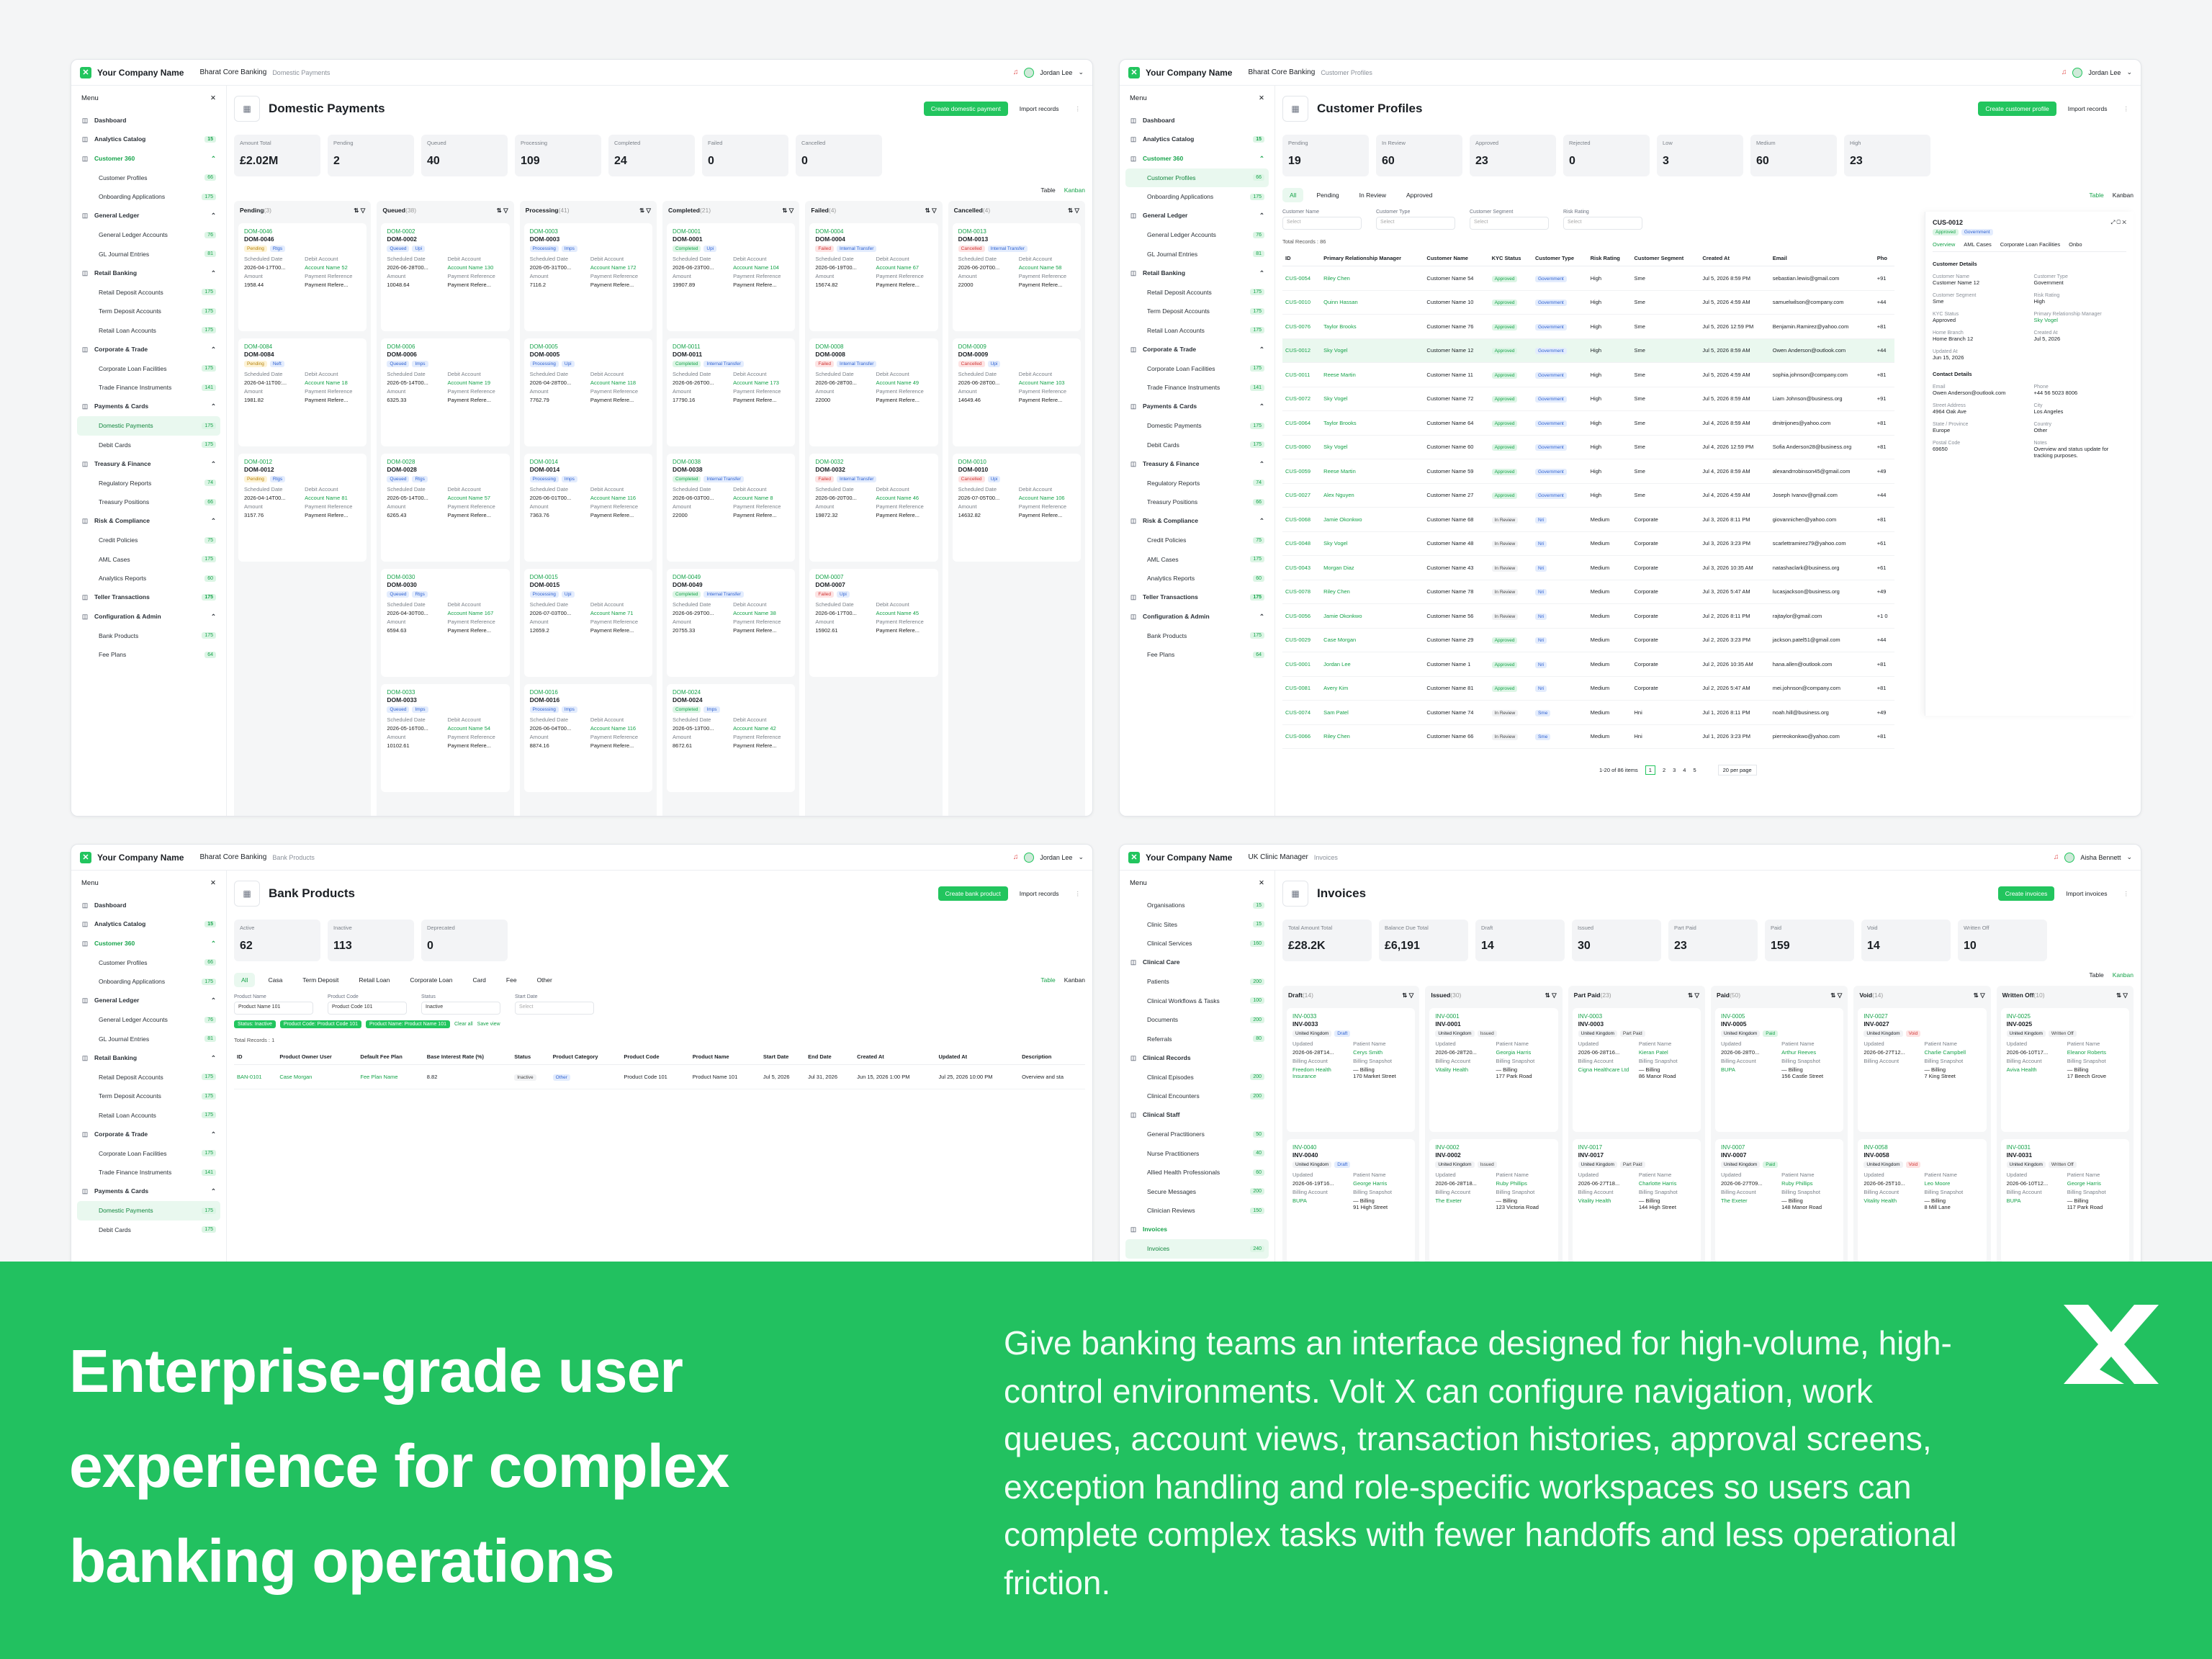 This screenshot has width=2212, height=1659. I want to click on table-cell: CUS-0012, so click(1301, 351).